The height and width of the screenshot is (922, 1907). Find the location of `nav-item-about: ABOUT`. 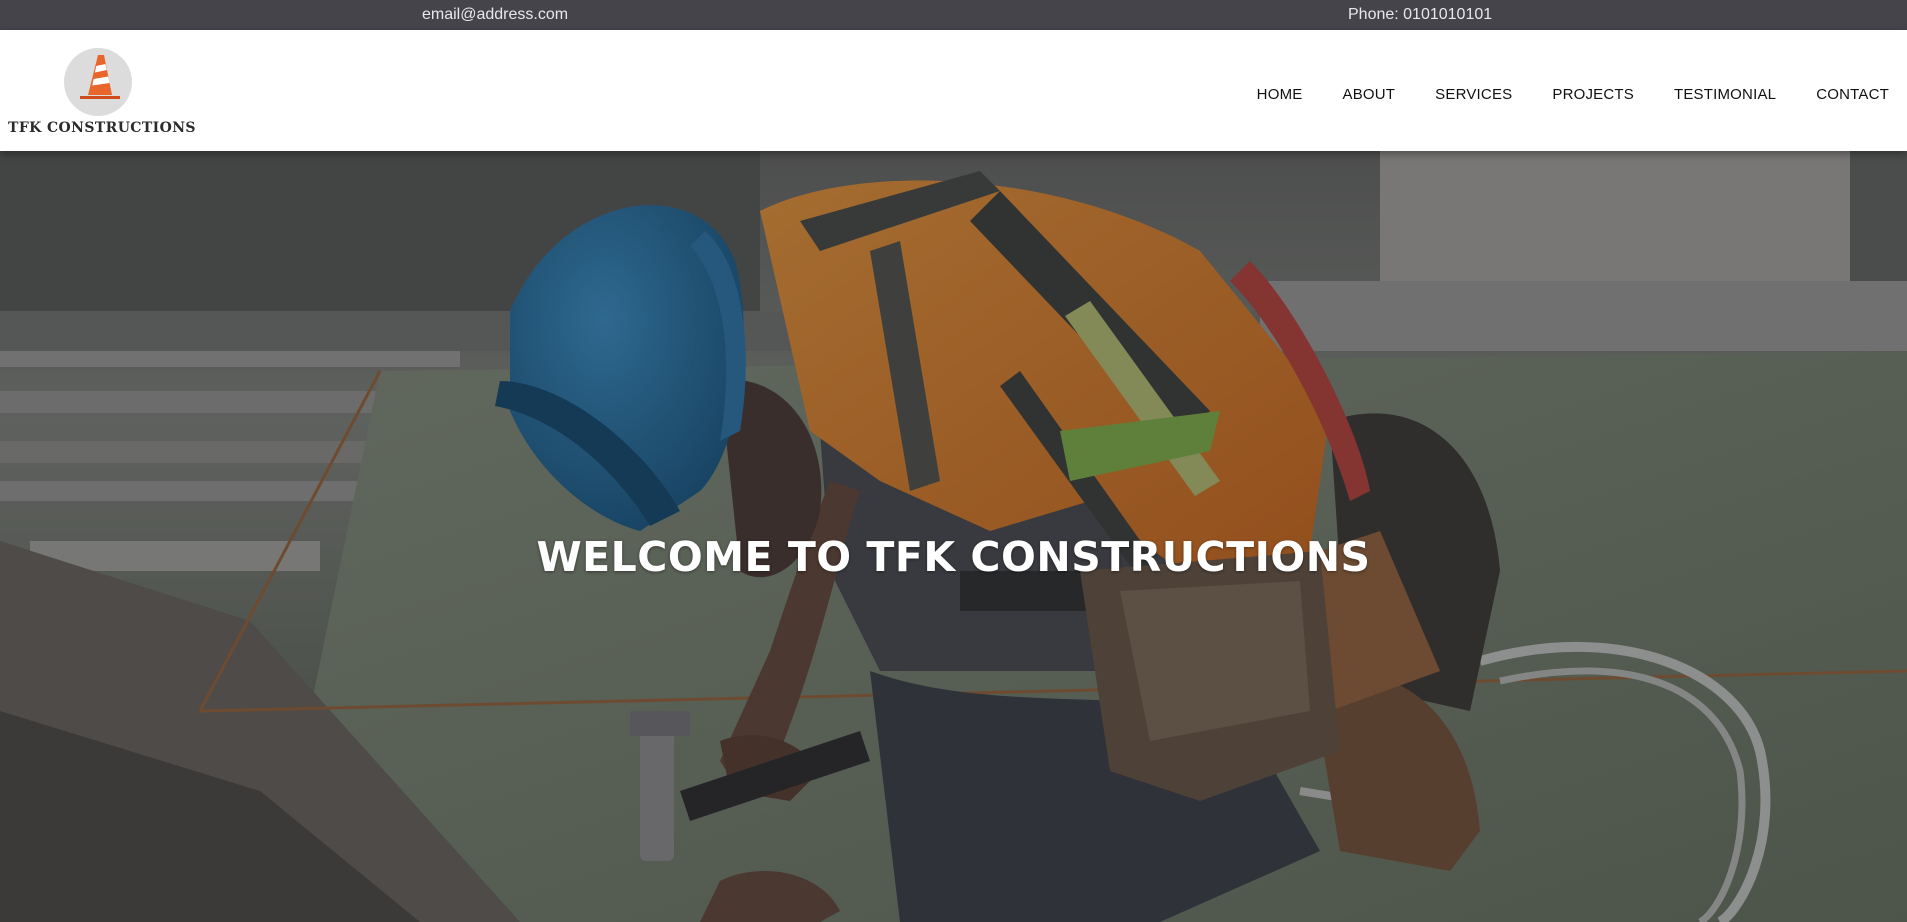

nav-item-about: ABOUT is located at coordinates (1368, 95).